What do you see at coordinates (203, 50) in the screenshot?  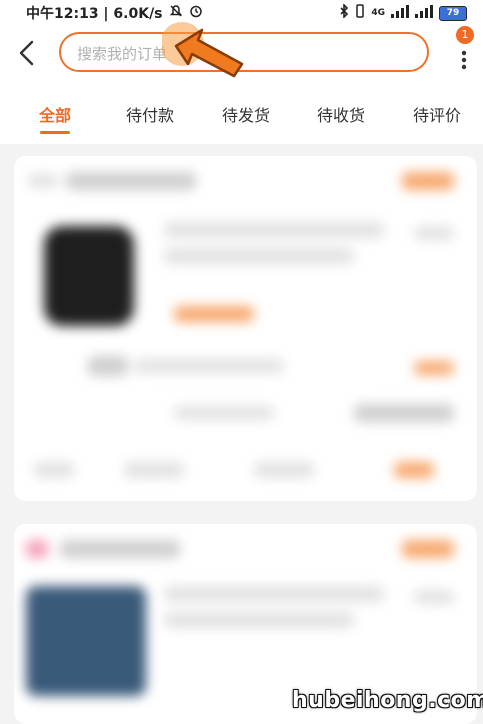 I see `pointer-arrow-icon` at bounding box center [203, 50].